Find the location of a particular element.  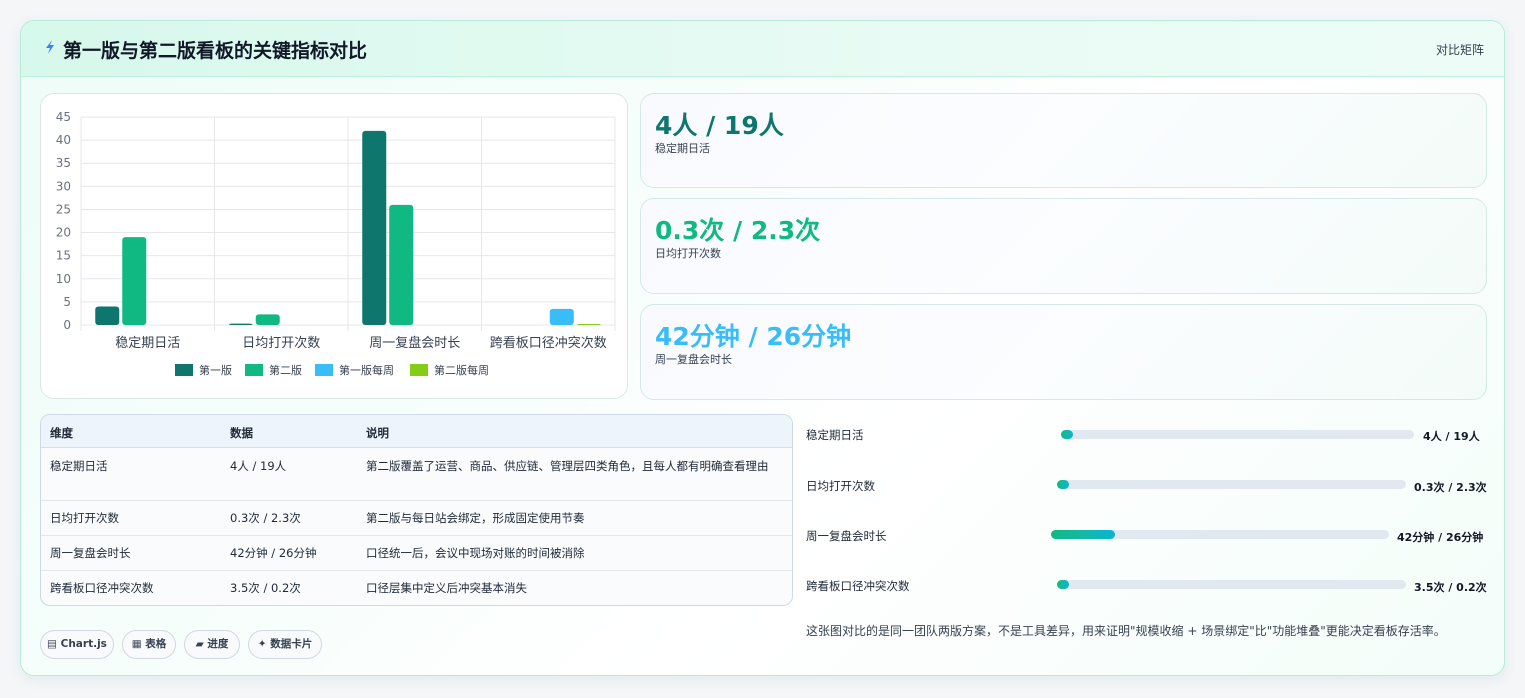

column-header: 数据 is located at coordinates (241, 433).